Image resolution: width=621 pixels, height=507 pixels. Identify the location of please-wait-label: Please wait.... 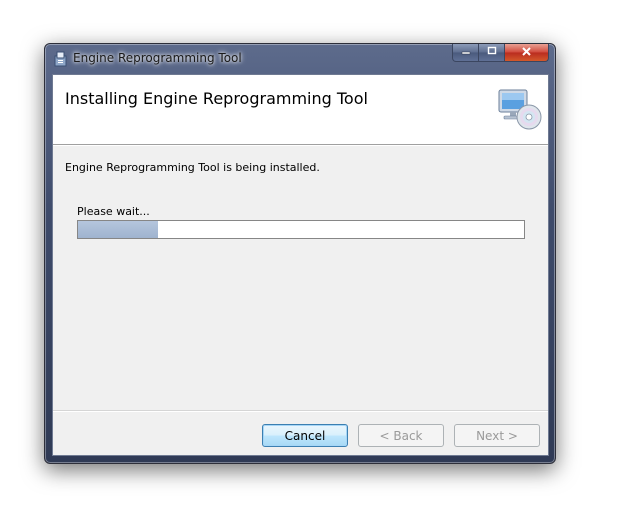
(113, 211).